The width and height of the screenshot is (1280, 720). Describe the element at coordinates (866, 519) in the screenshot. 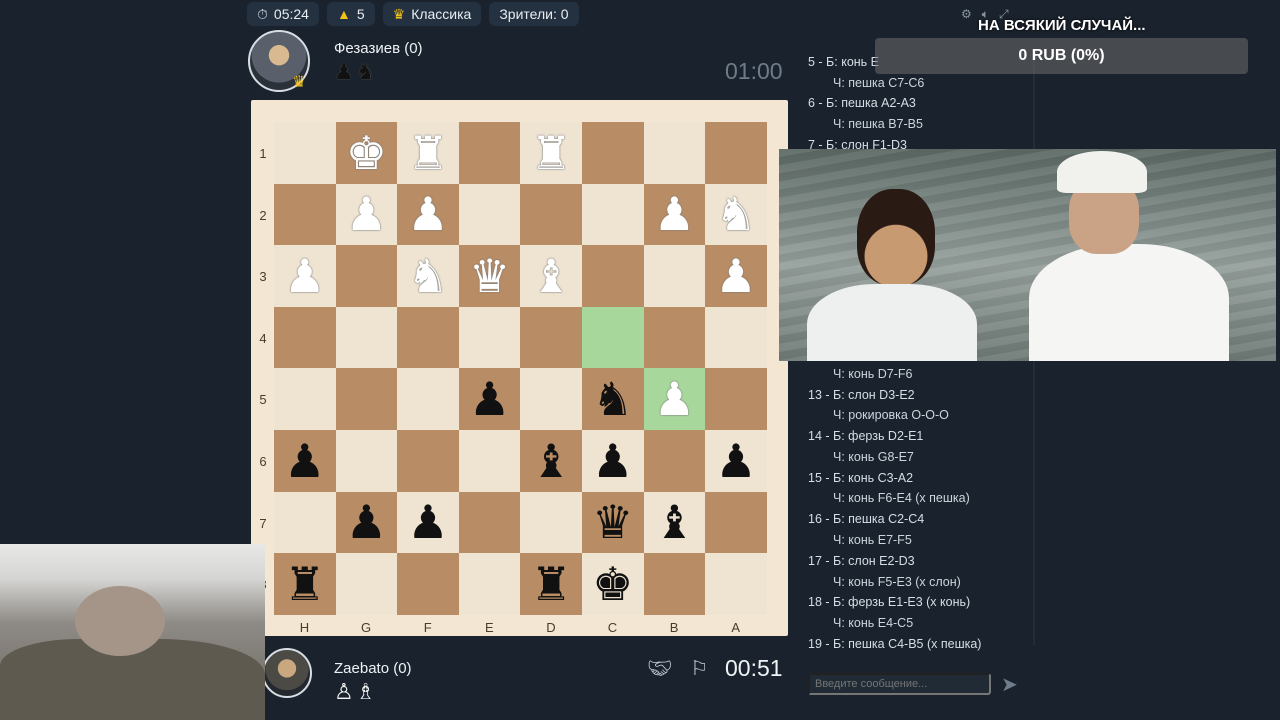

I see `move-entry: 16 - Б: пешка C2-C4` at that location.